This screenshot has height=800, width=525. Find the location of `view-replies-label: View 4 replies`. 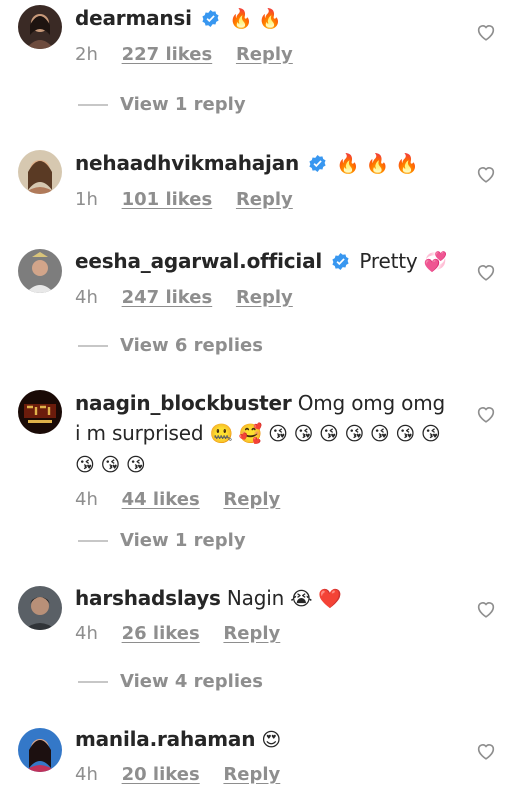

view-replies-label: View 4 replies is located at coordinates (191, 681).